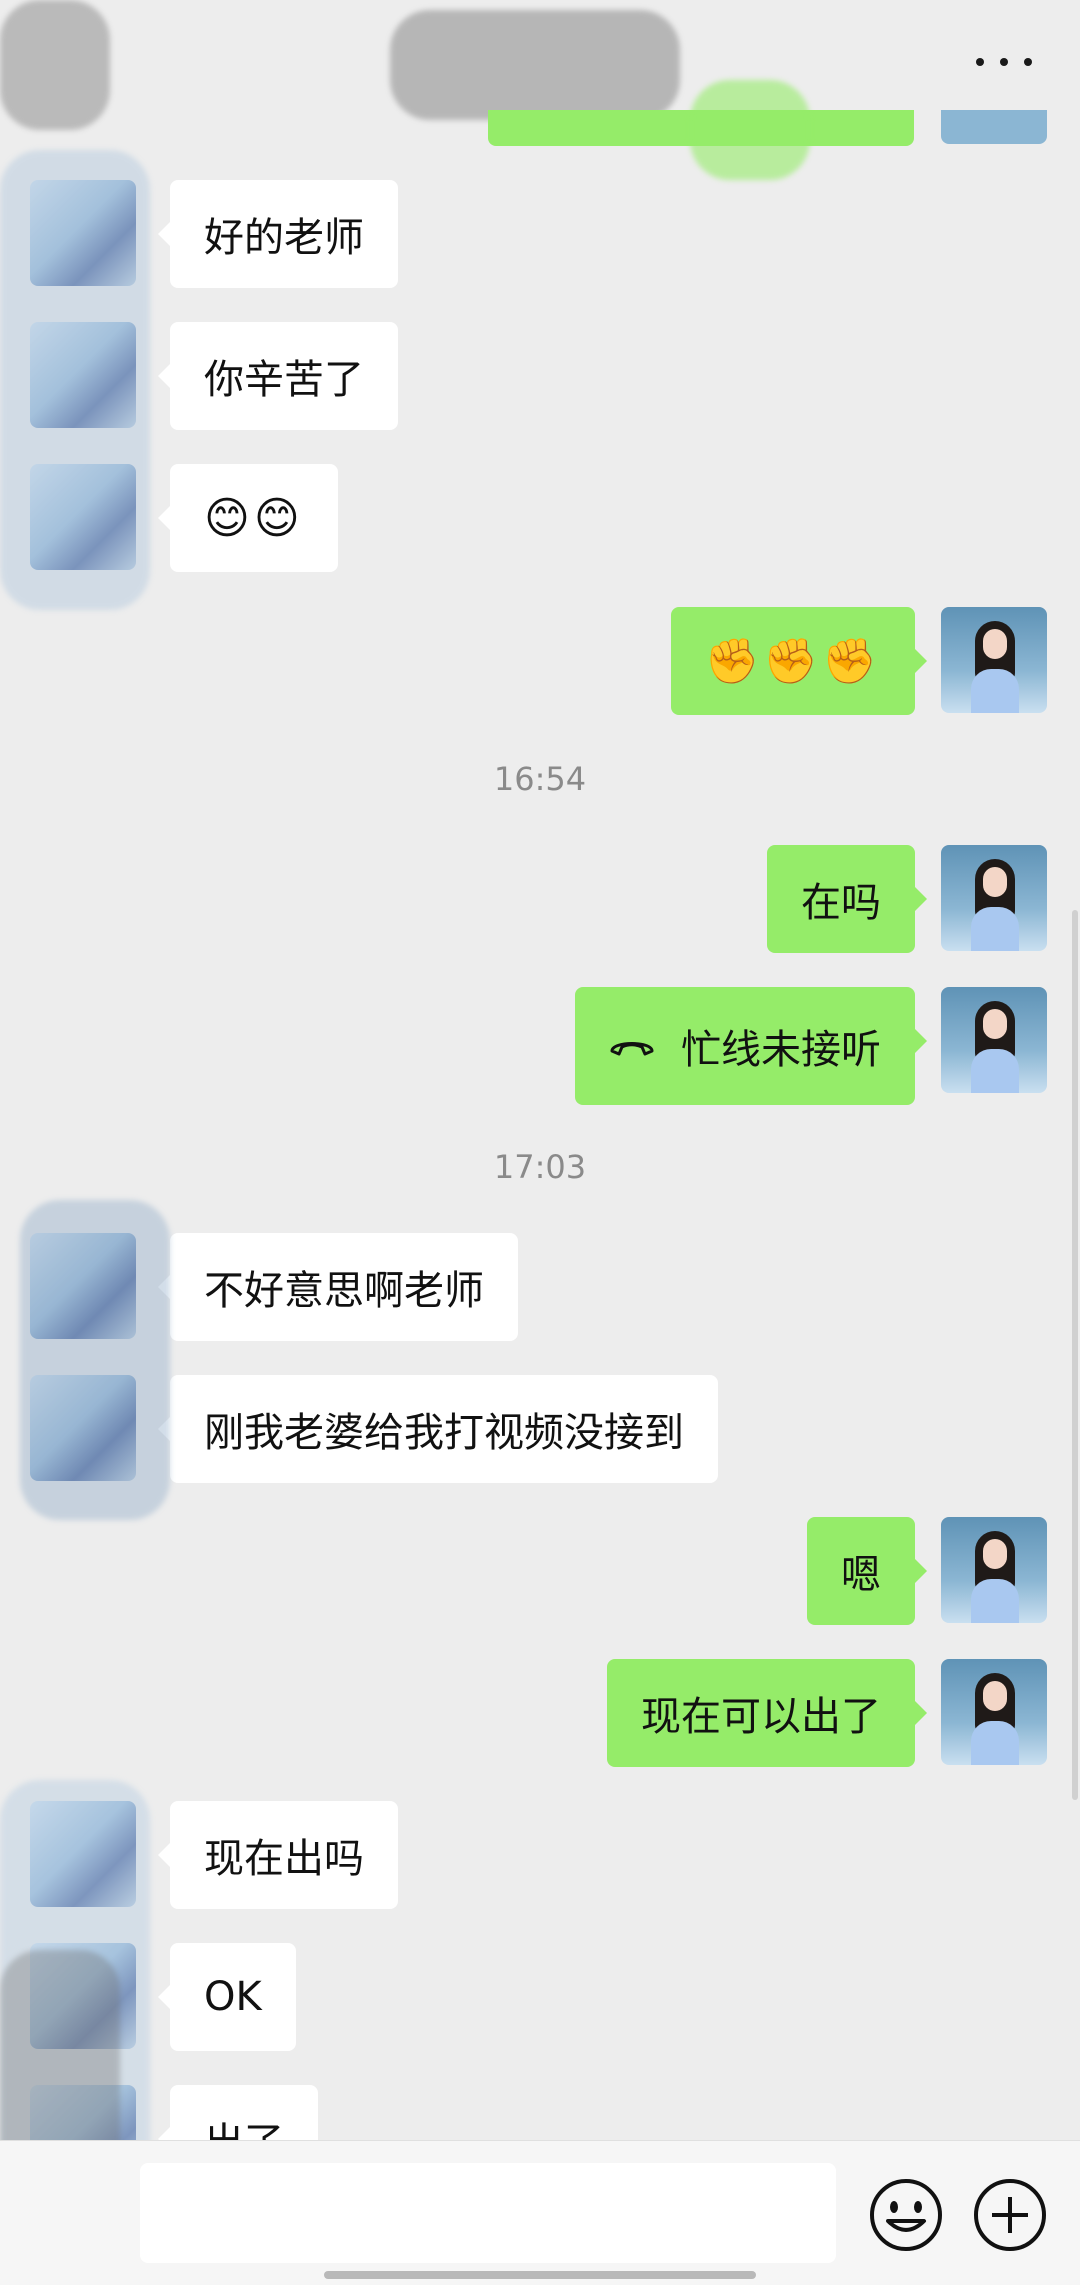  What do you see at coordinates (535, 65) in the screenshot?
I see `redacted-title-scribble` at bounding box center [535, 65].